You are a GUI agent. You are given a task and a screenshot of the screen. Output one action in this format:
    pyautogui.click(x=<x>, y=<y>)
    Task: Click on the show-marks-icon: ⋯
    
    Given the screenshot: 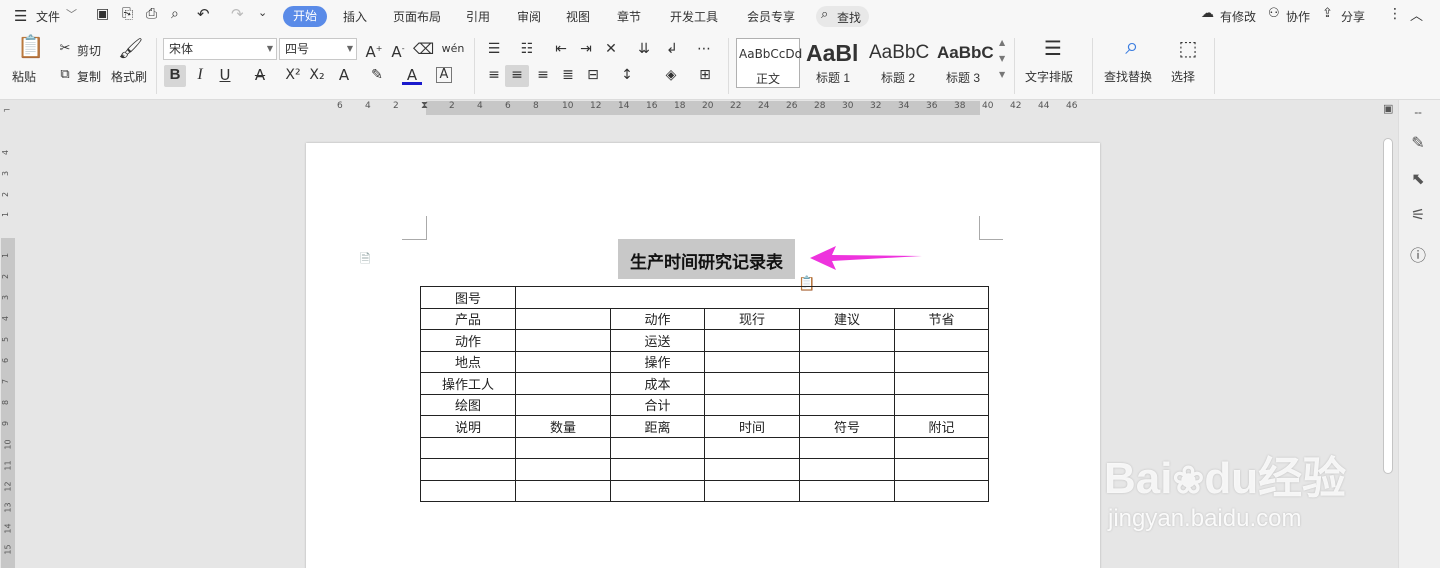 What is the action you would take?
    pyautogui.click(x=704, y=49)
    